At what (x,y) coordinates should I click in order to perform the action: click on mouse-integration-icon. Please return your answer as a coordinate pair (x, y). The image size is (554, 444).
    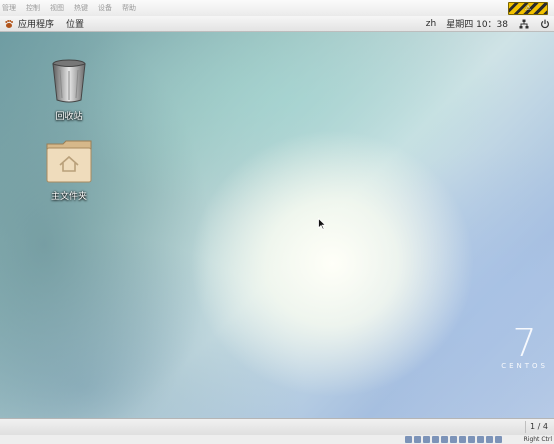
    Looking at the image, I should click on (489, 439).